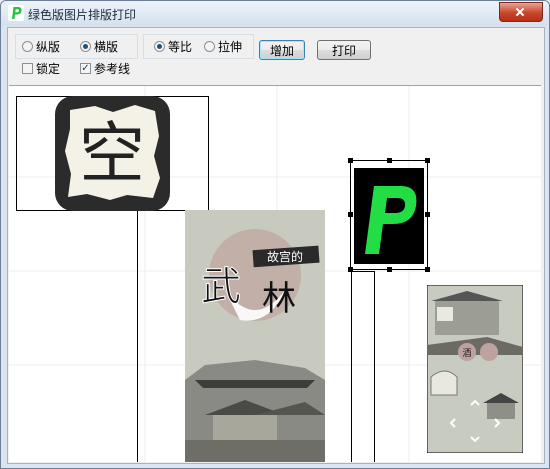 The height and width of the screenshot is (469, 550). Describe the element at coordinates (221, 287) in the screenshot. I see `poster-title-wu: 武` at that location.